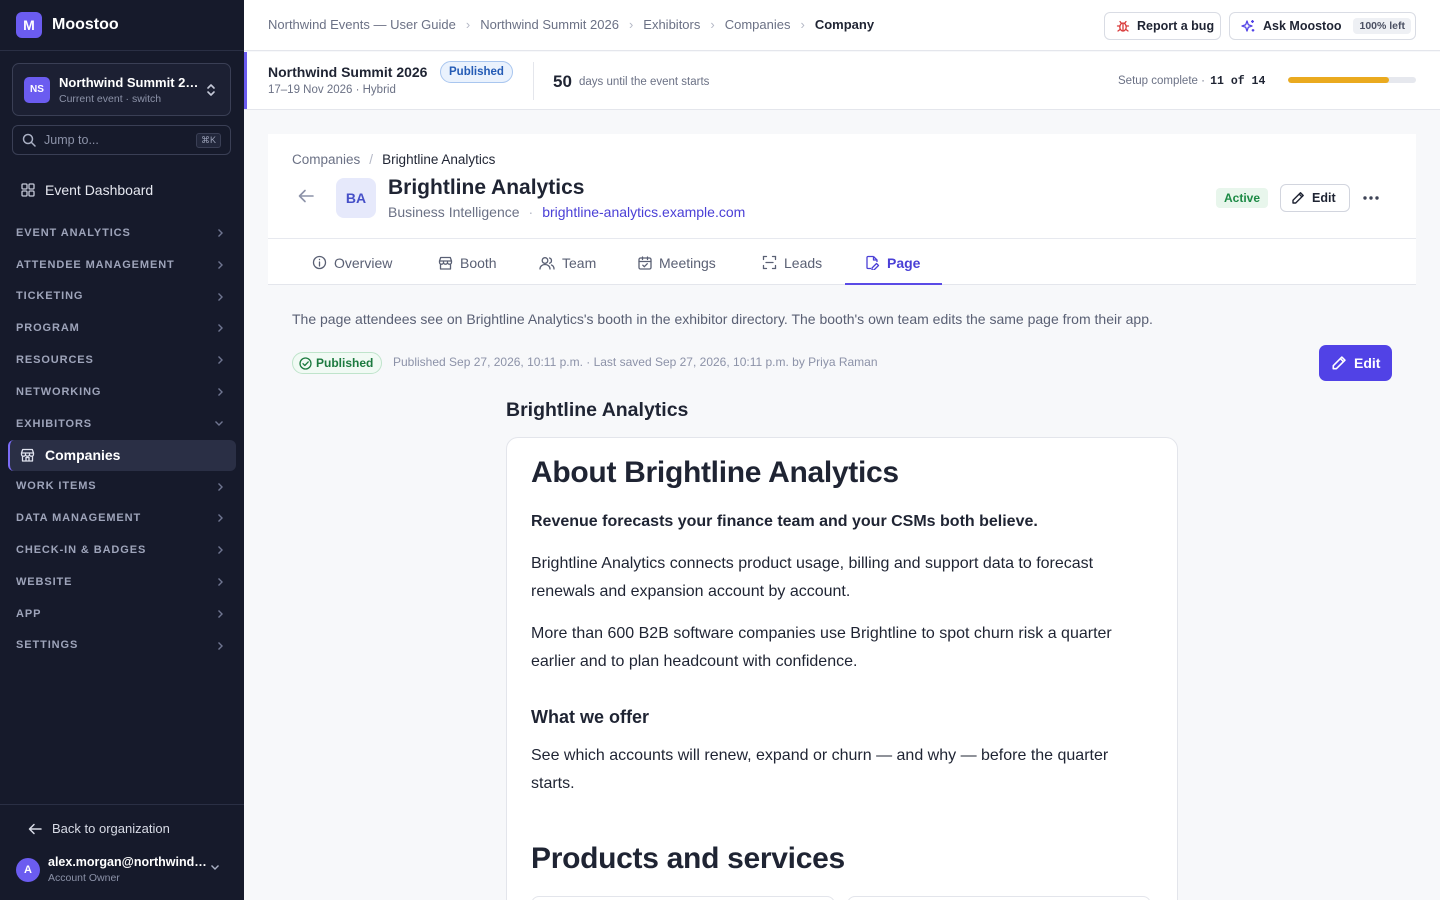  I want to click on group-label: WORK ITEMS, so click(56, 486).